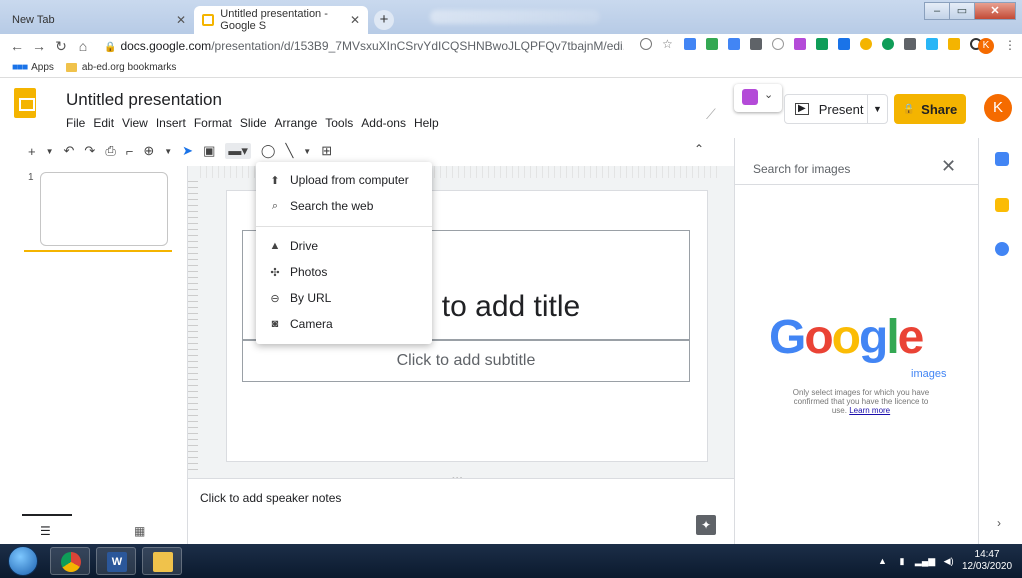 Image resolution: width=1022 pixels, height=578 pixels. I want to click on menu-item-photos: ✣ Photos, so click(344, 272).